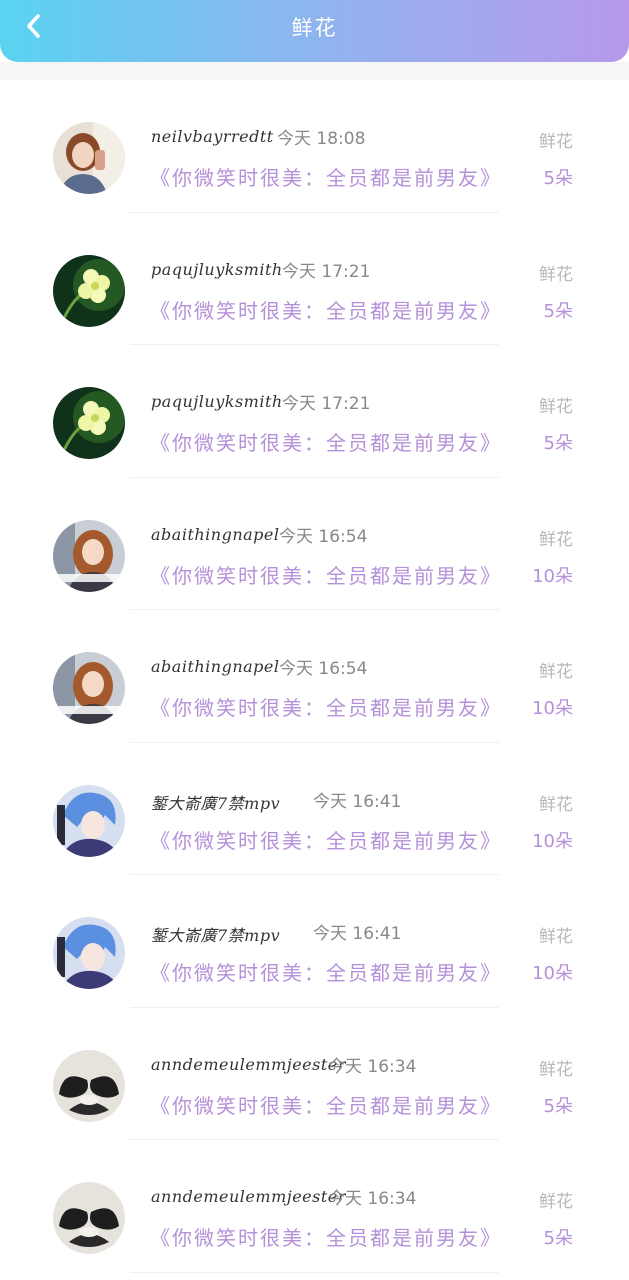 The width and height of the screenshot is (629, 1280). Describe the element at coordinates (321, 139) in the screenshot. I see `timestamp: 今天 18:08` at that location.